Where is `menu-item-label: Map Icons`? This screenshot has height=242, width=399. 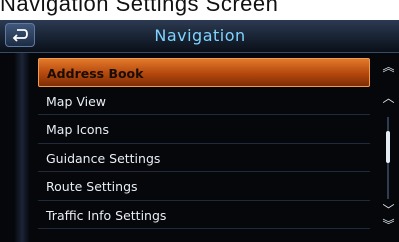 menu-item-label: Map Icons is located at coordinates (77, 129).